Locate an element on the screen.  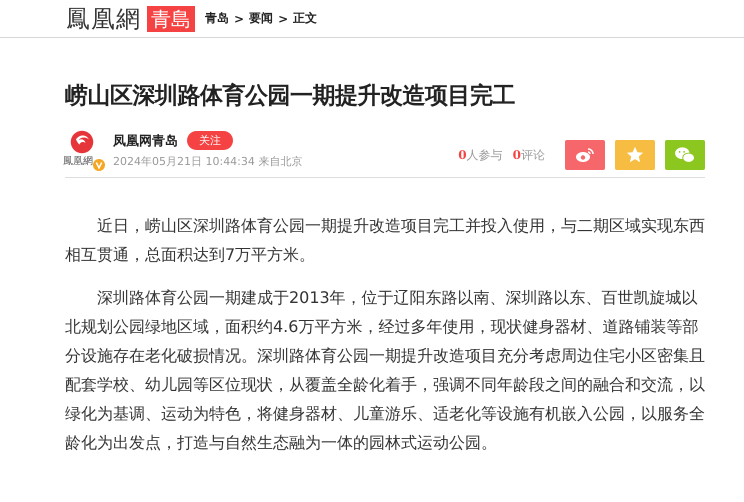
wechat-icon is located at coordinates (685, 155).